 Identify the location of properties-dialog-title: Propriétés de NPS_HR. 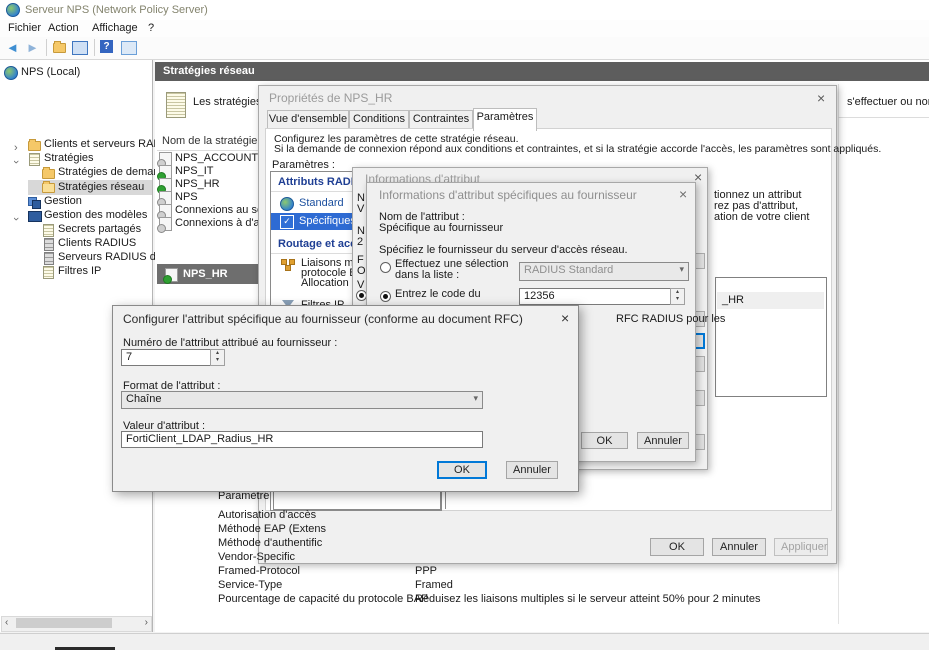
(331, 98).